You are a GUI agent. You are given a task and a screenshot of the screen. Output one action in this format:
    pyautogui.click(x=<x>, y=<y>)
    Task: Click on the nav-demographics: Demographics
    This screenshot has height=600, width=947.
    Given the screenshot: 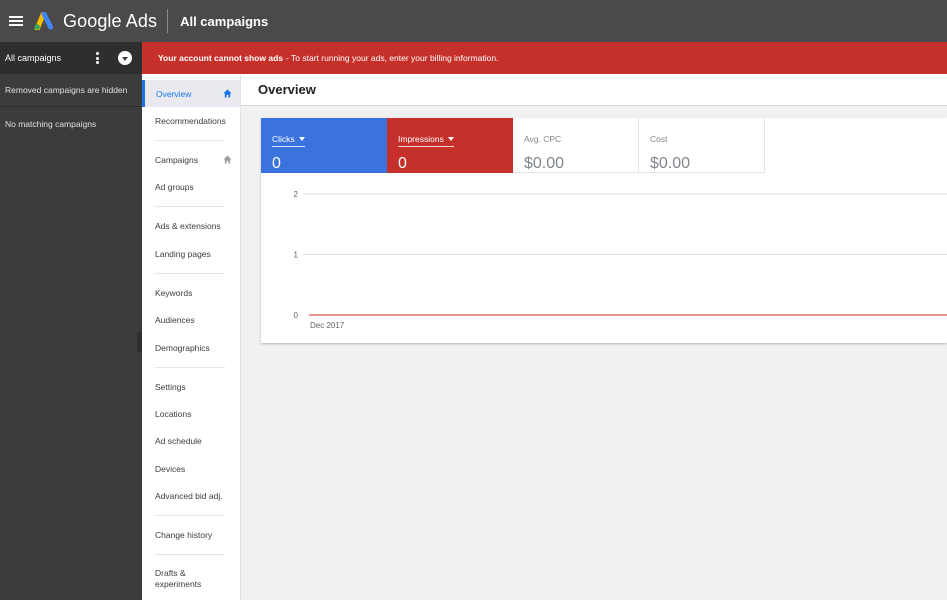 What is the action you would take?
    pyautogui.click(x=191, y=347)
    